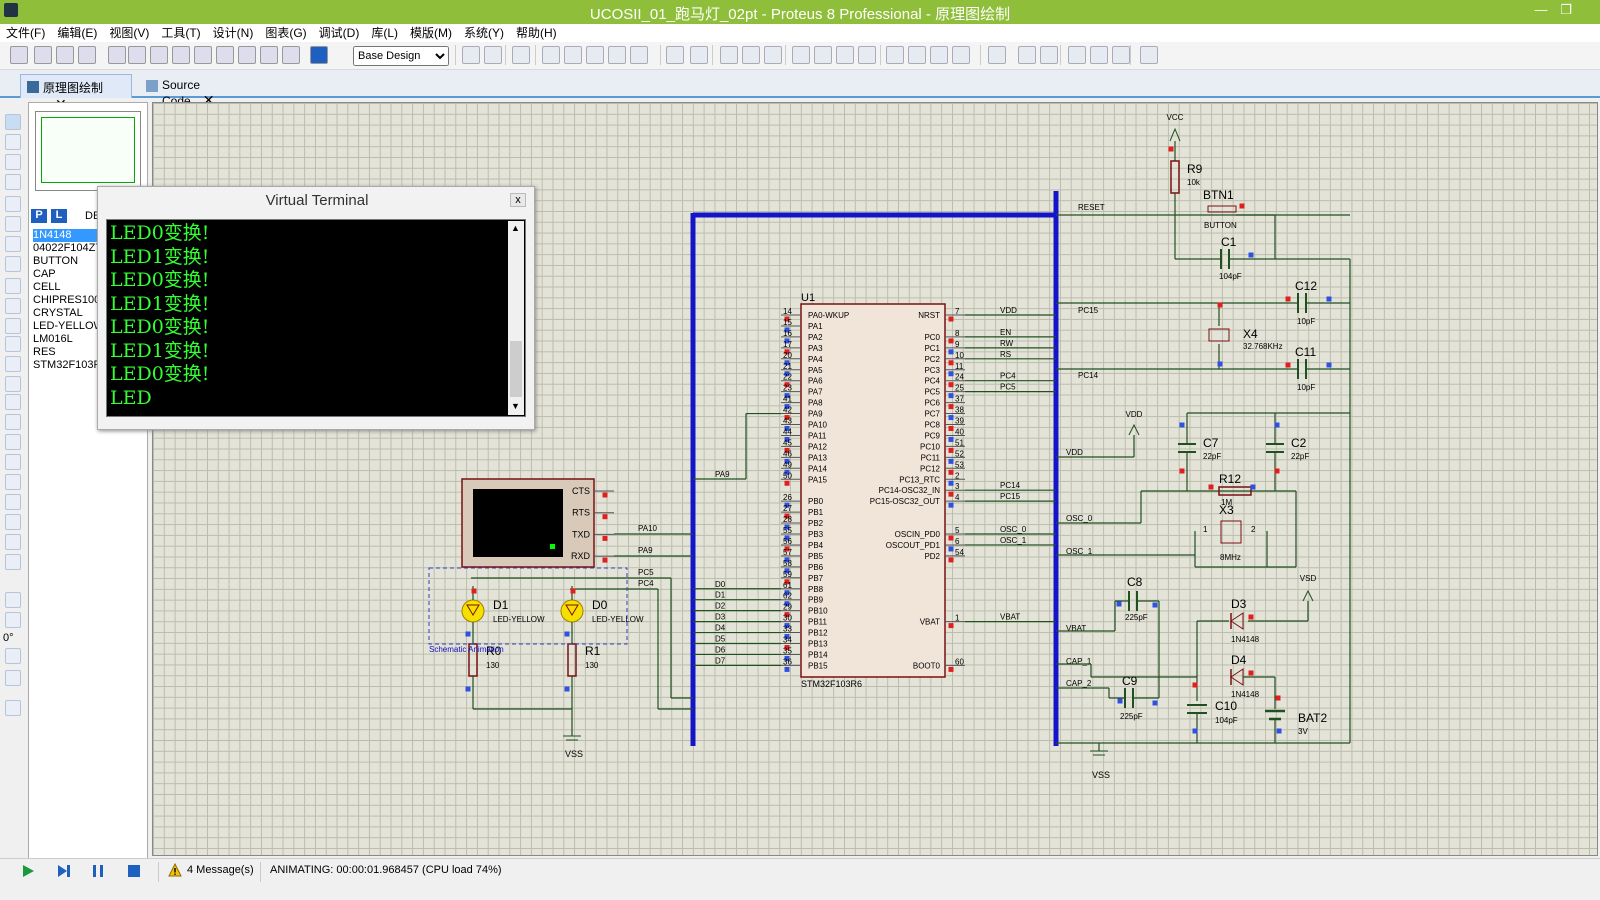 The width and height of the screenshot is (1600, 900). I want to click on scroll-up-icon: ▲, so click(515, 228).